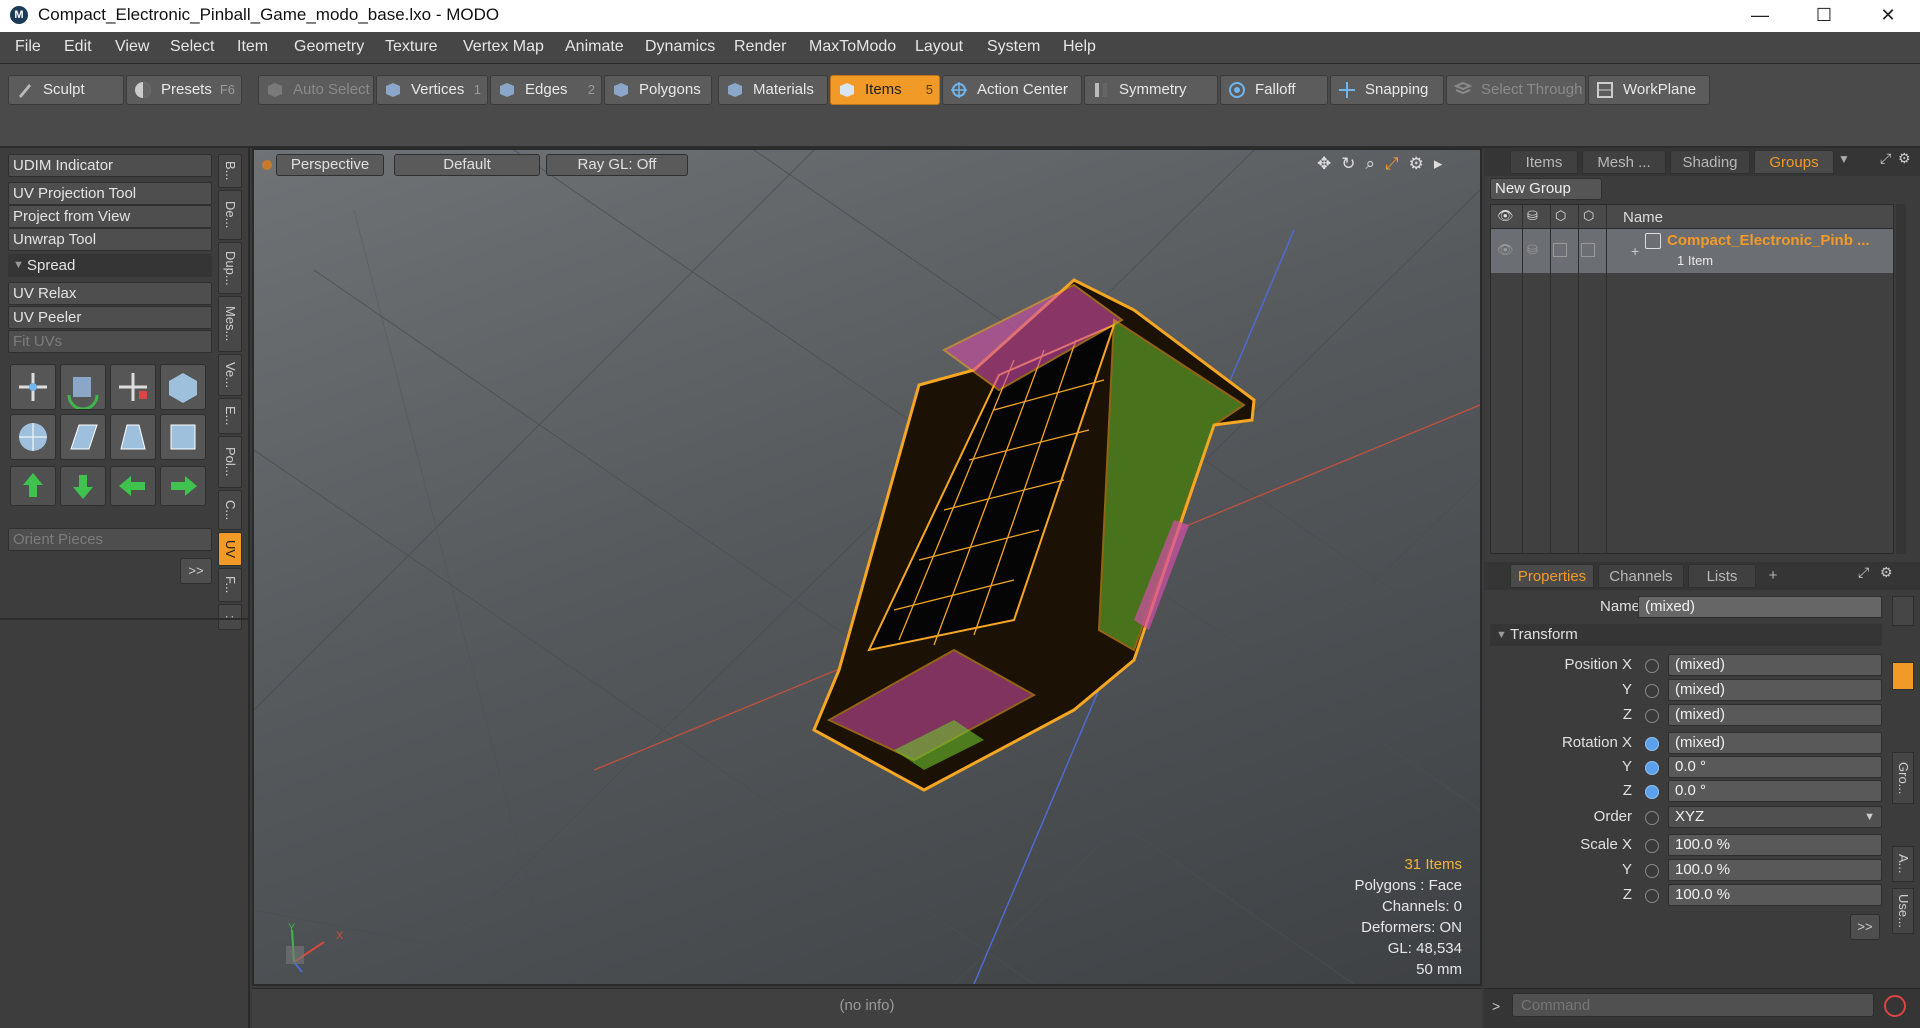 This screenshot has height=1028, width=1920. I want to click on rotation-x-field: (mixed), so click(1775, 743).